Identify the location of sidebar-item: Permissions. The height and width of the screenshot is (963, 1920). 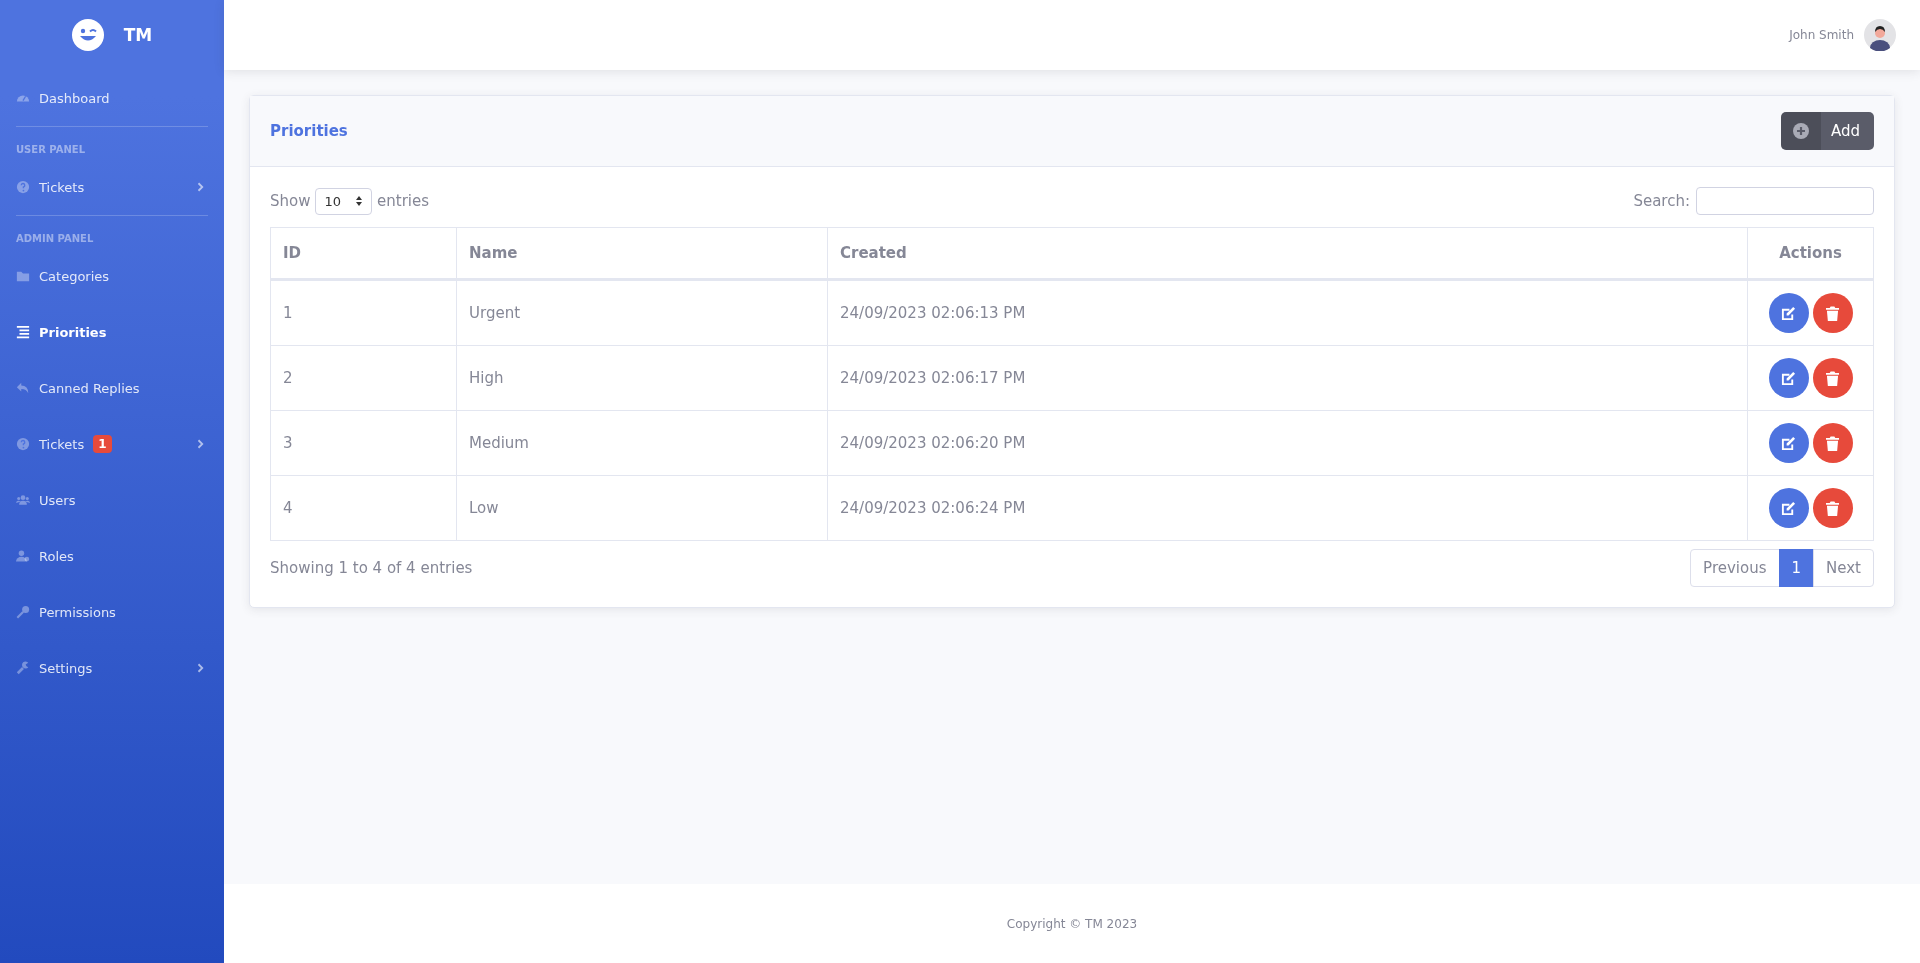
(112, 612).